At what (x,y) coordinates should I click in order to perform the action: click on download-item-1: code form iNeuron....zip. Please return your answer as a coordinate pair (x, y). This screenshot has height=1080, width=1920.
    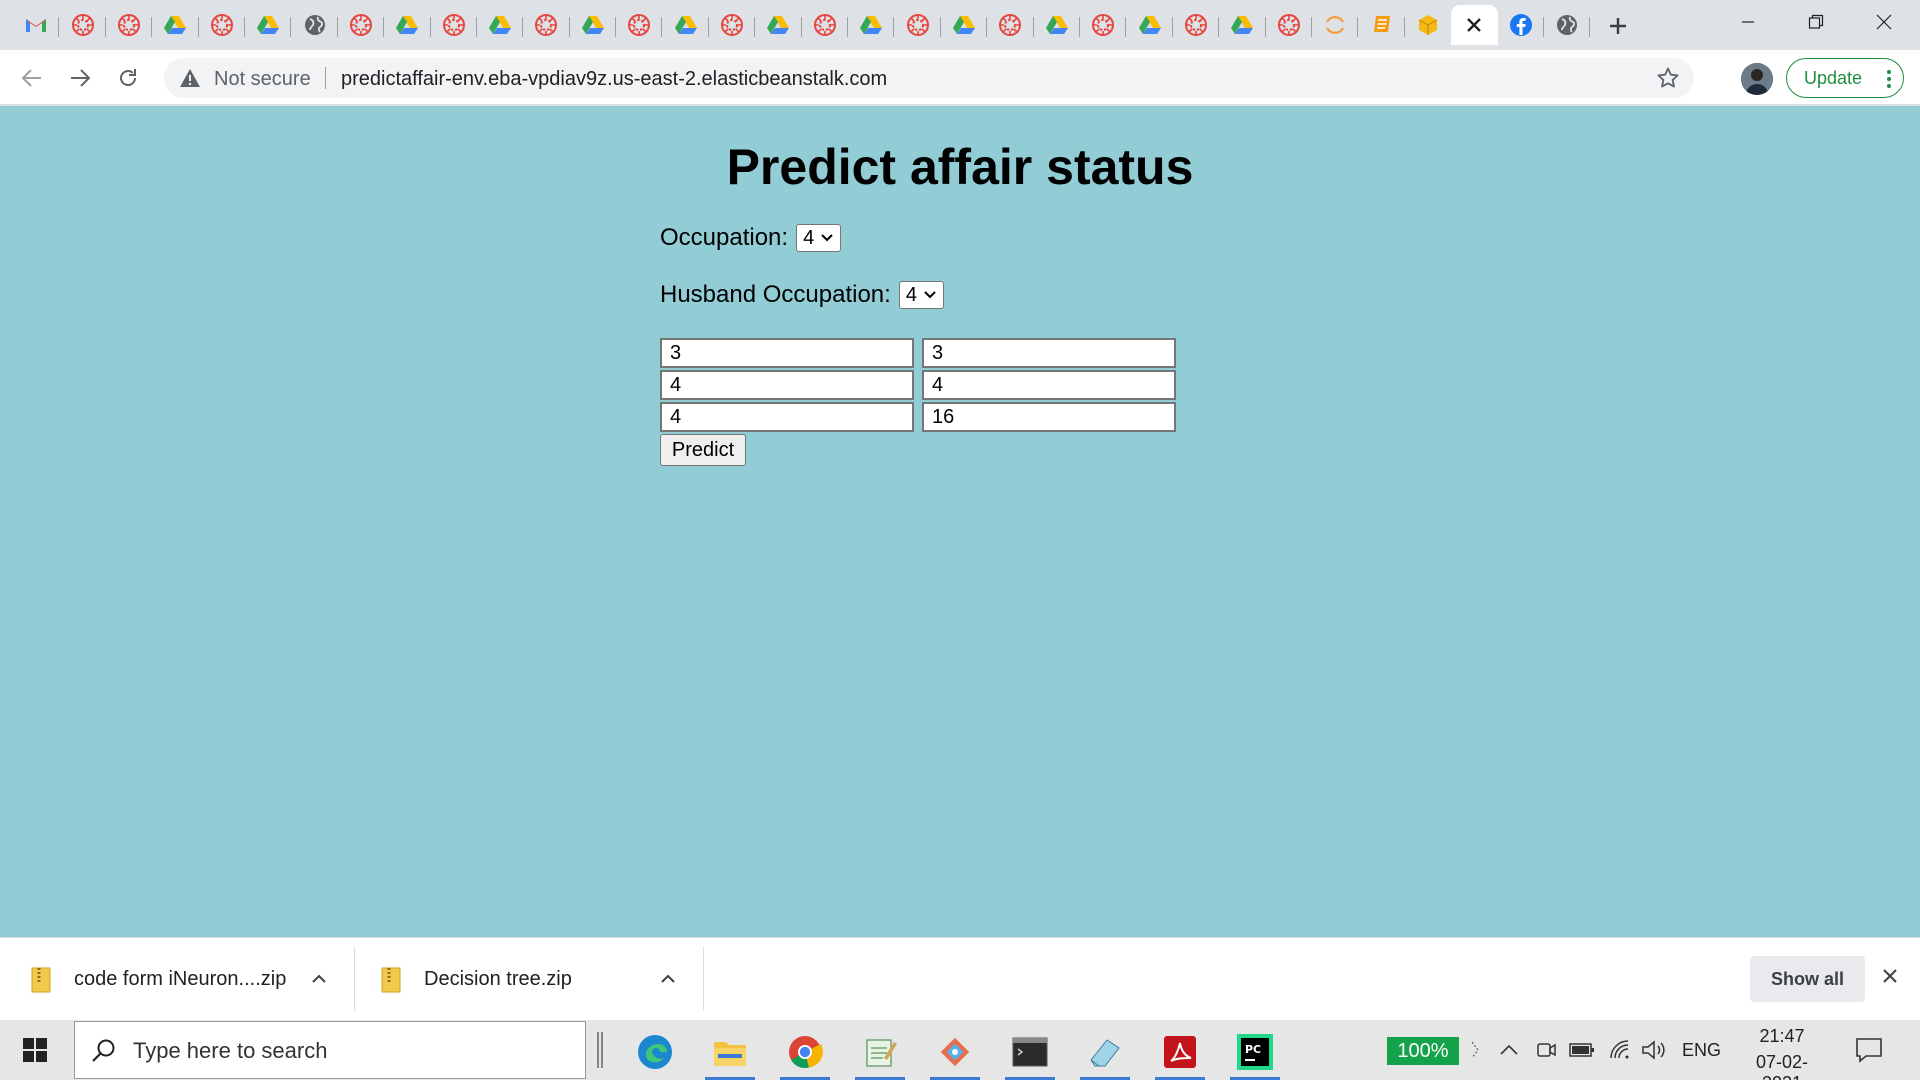
    Looking at the image, I should click on (185, 979).